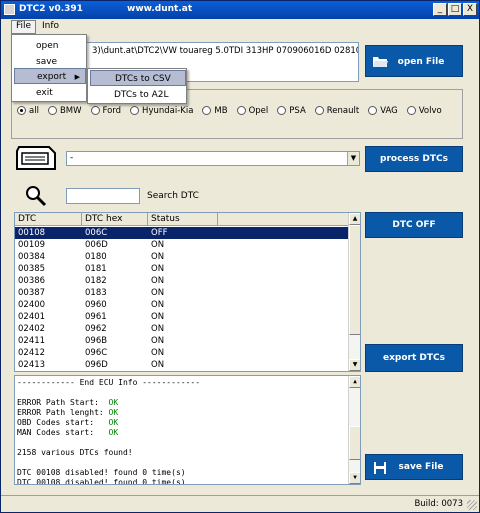  Describe the element at coordinates (32, 257) in the screenshot. I see `table-cell: 00384` at that location.